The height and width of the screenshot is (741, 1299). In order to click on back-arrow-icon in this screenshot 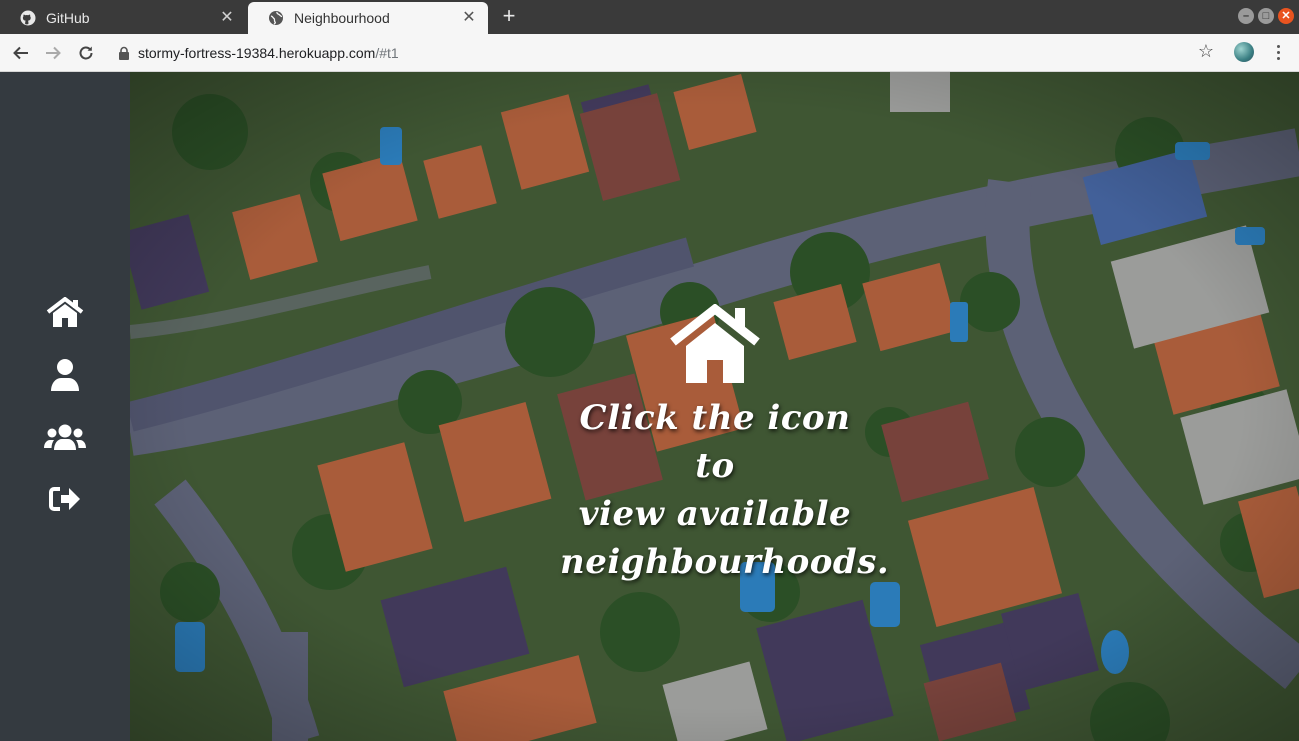, I will do `click(20, 53)`.